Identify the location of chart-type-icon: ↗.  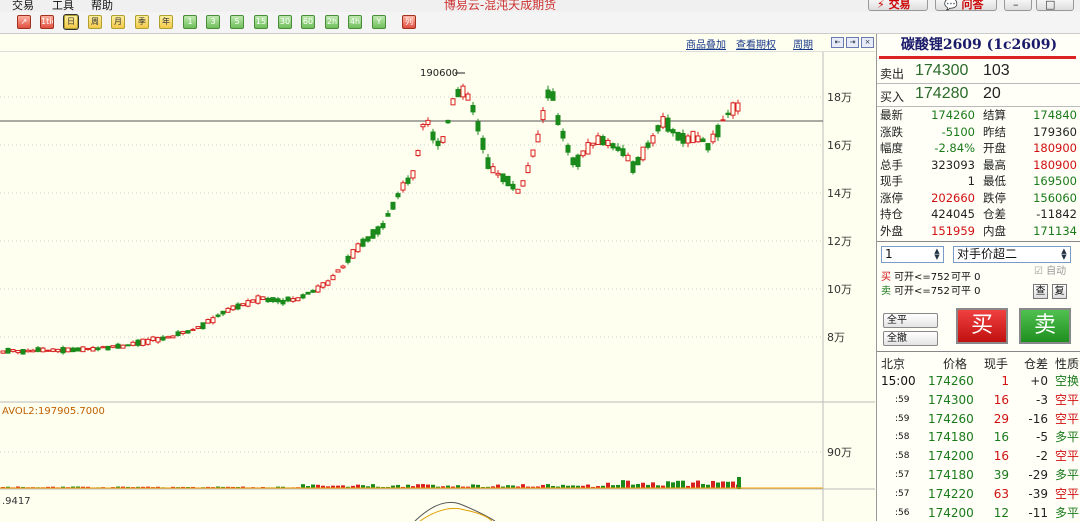
(24, 22).